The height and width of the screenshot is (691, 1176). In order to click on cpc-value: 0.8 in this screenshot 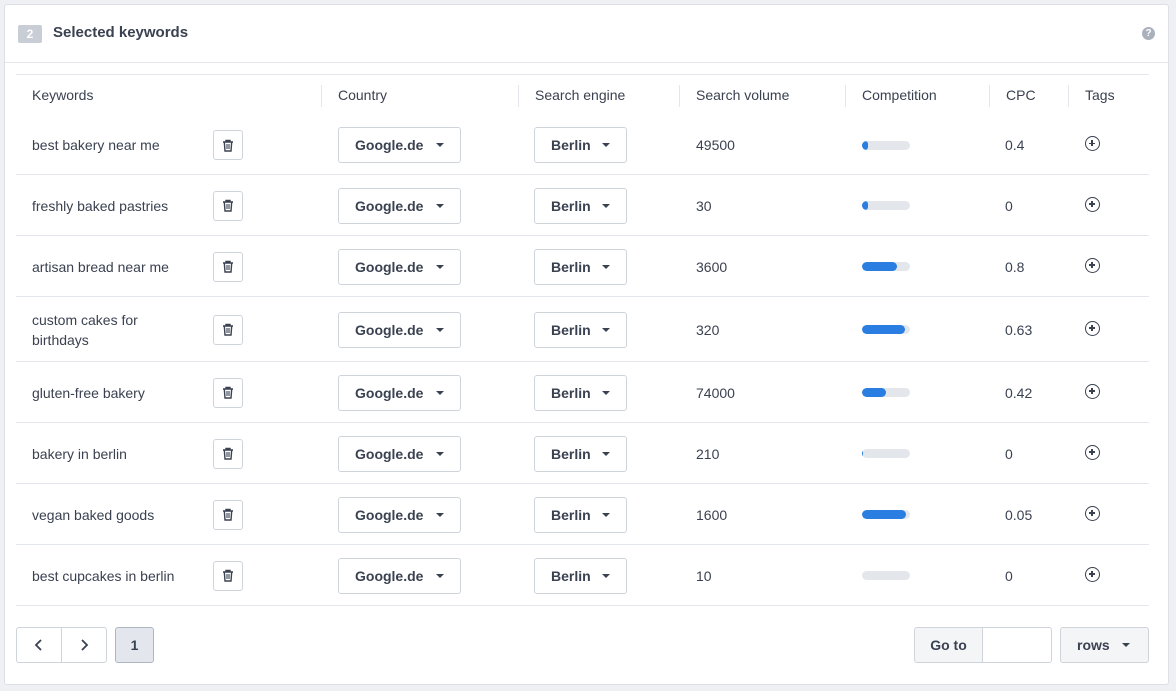, I will do `click(1015, 266)`.